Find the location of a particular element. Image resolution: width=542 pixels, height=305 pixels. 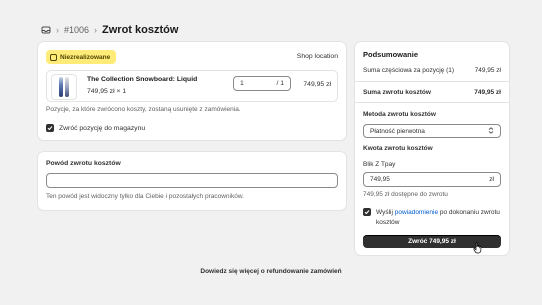

unfulfilled-icon is located at coordinates (53, 57).